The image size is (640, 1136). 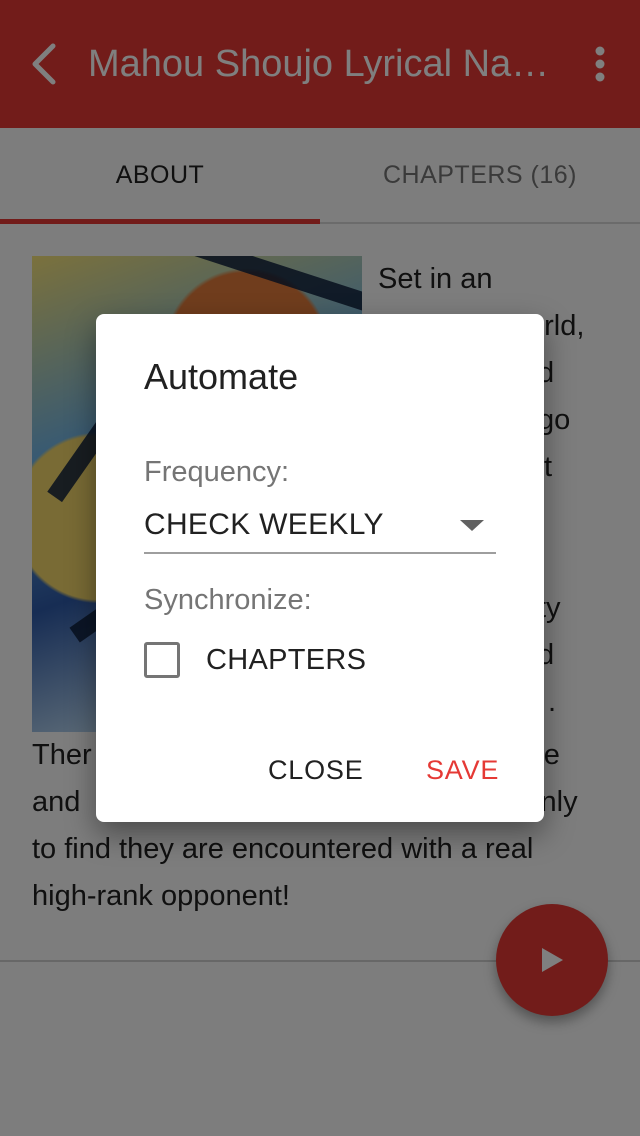 I want to click on frequency-select: CHECK WEEKLY, so click(x=320, y=526).